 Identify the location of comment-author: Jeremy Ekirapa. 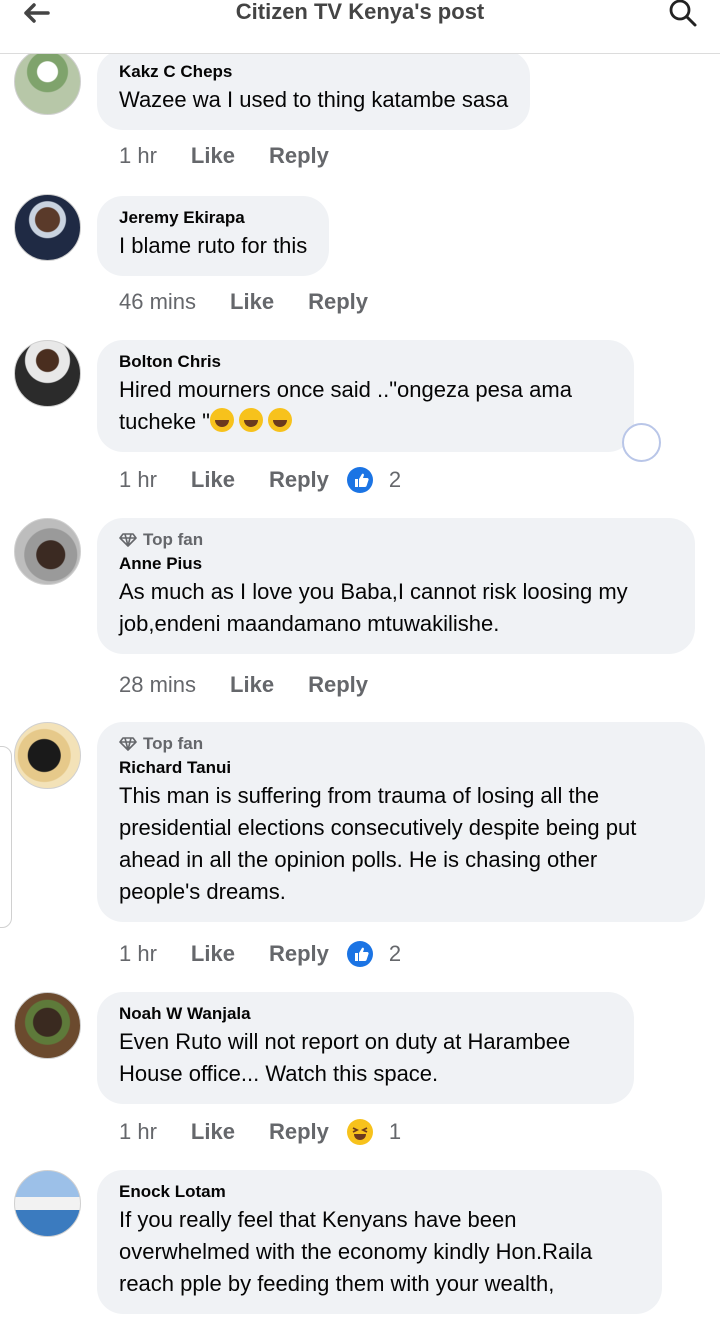
(213, 218).